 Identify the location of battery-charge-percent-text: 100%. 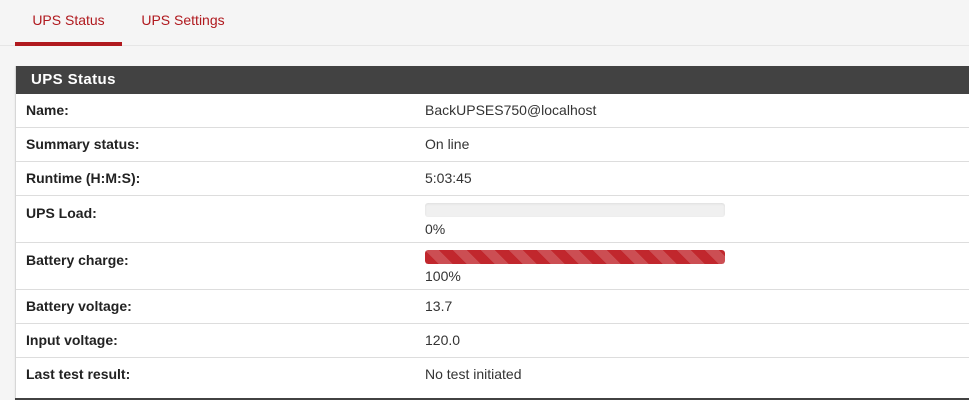
(443, 276).